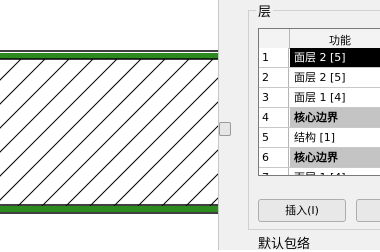  What do you see at coordinates (225, 129) in the screenshot?
I see `splitter-handle` at bounding box center [225, 129].